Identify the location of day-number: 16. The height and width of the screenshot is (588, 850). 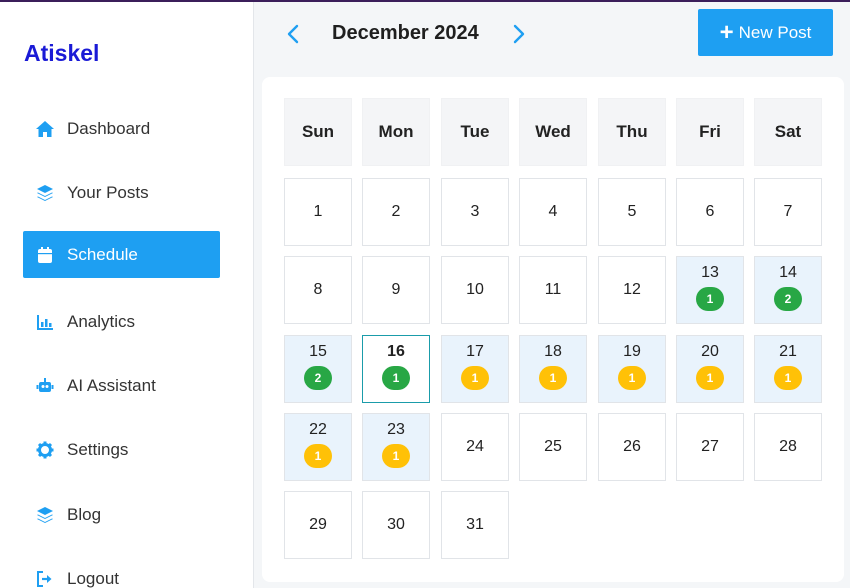
(396, 351).